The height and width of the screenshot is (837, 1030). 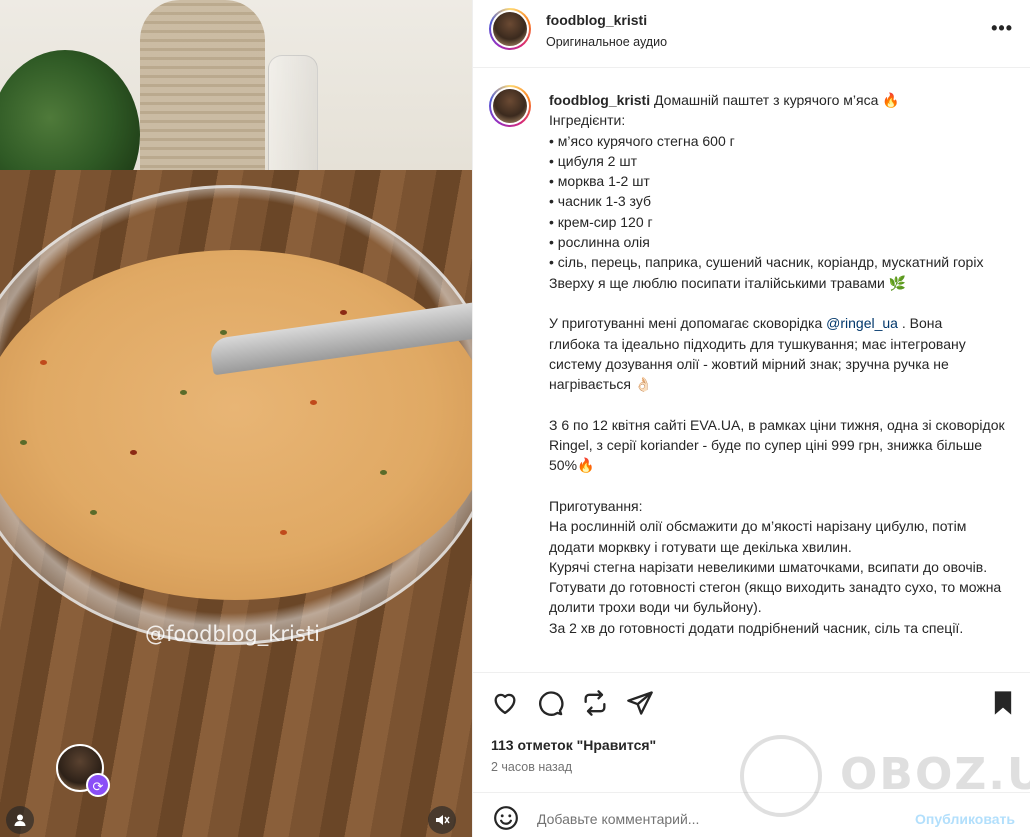 I want to click on author-username: foodblog_kristi, so click(x=596, y=20).